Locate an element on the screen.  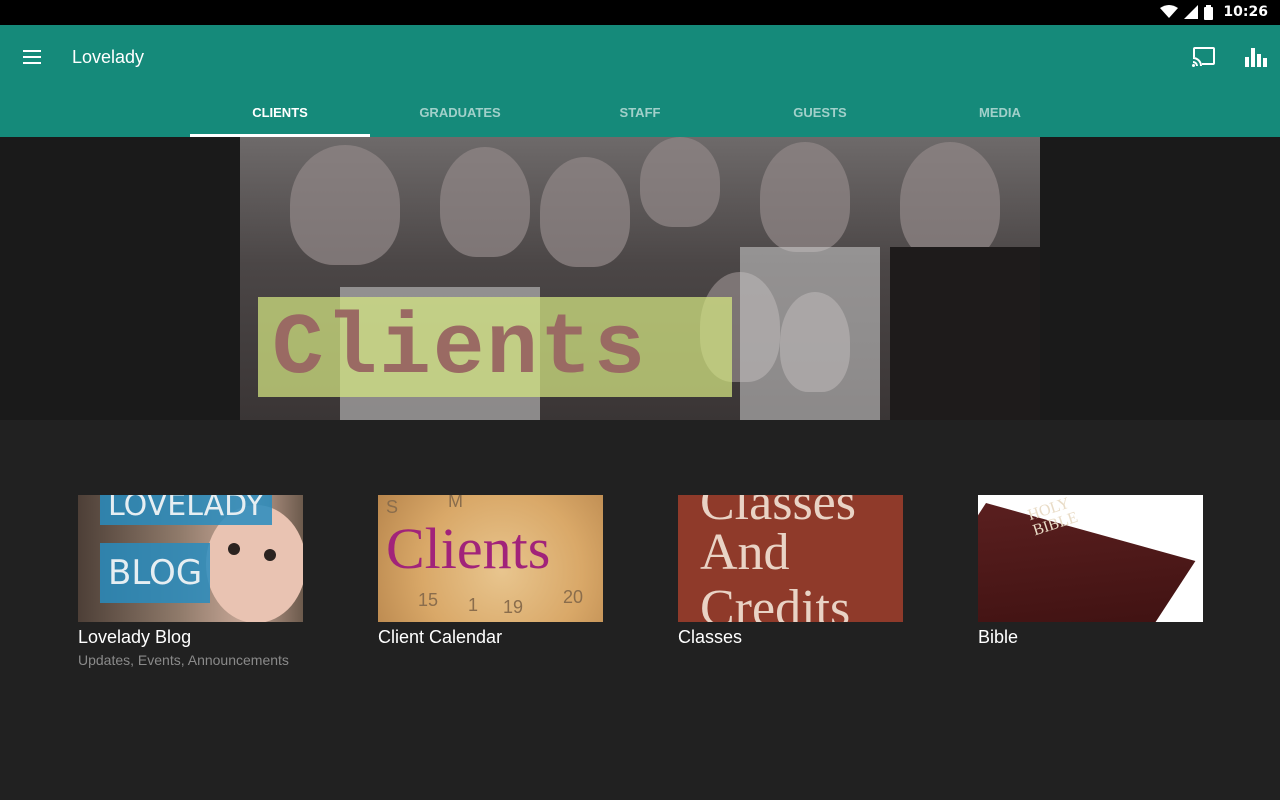
status-icons: 10:26 is located at coordinates (1214, 12).